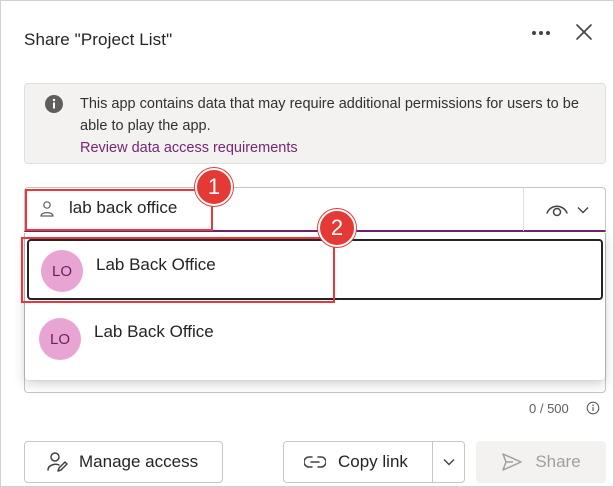 The height and width of the screenshot is (487, 614). Describe the element at coordinates (373, 461) in the screenshot. I see `copy-link-label: Copy link` at that location.